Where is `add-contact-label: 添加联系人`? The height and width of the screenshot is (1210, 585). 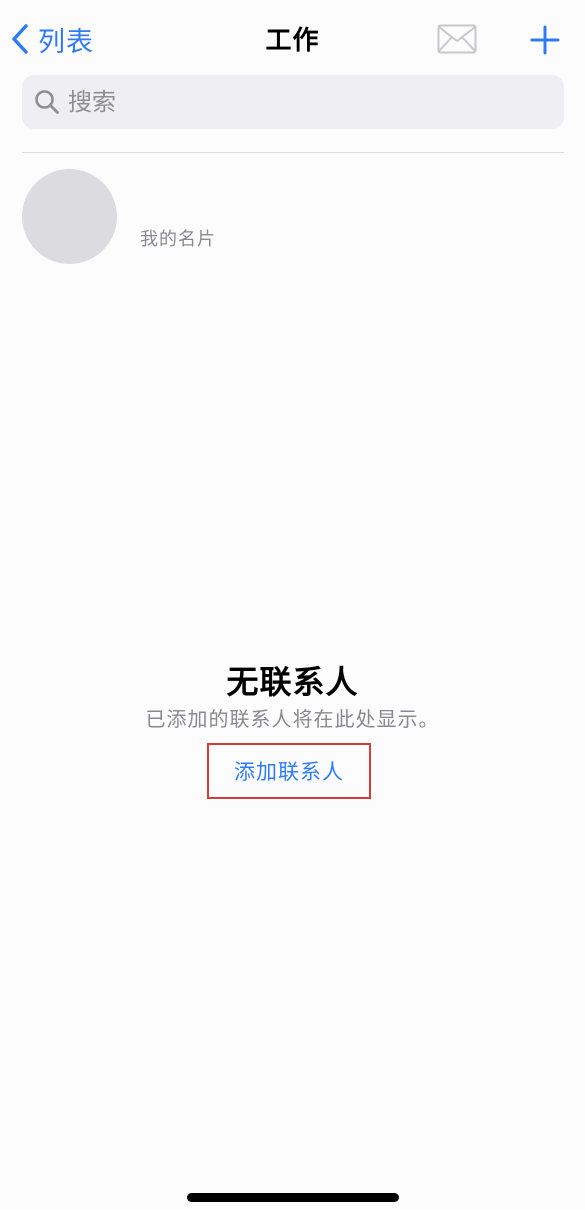
add-contact-label: 添加联系人 is located at coordinates (289, 772).